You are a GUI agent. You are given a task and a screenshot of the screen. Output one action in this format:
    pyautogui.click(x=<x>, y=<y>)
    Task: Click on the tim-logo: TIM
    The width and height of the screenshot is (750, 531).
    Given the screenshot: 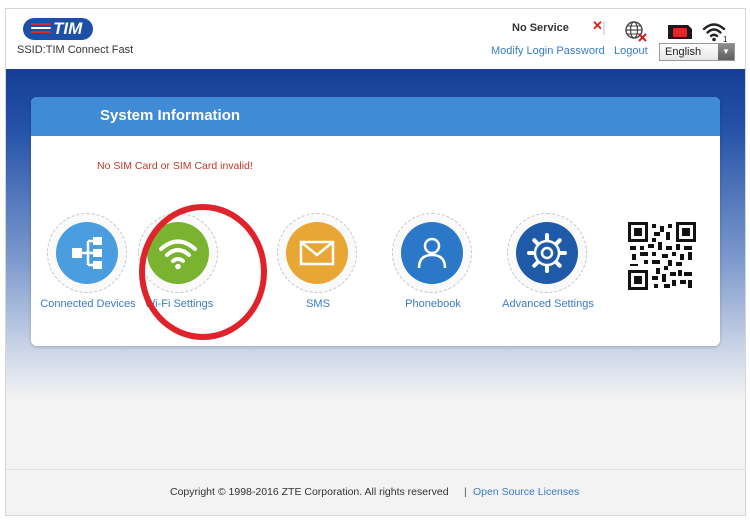 What is the action you would take?
    pyautogui.click(x=58, y=29)
    